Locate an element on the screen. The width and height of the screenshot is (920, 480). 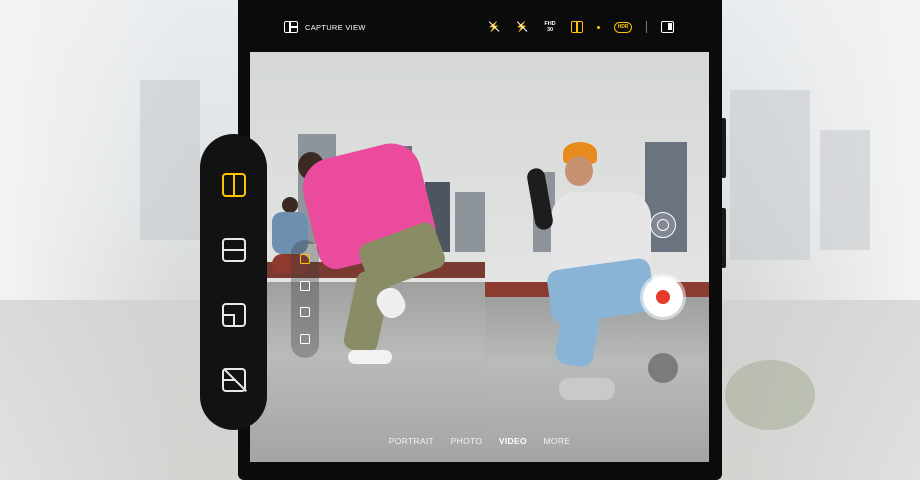
top-settings-icons: FHD 30 HDR is located at coordinates (580, 27).